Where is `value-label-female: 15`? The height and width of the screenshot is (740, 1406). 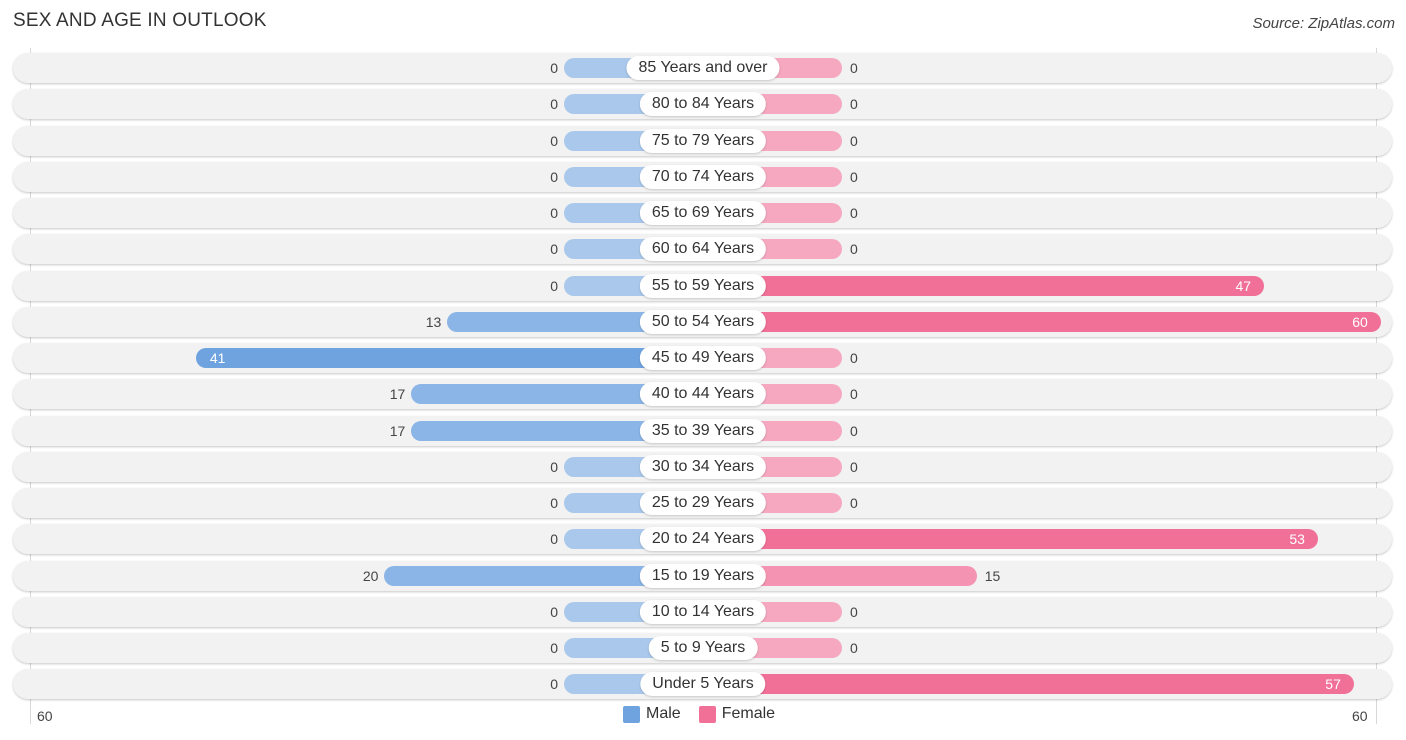
value-label-female: 15 is located at coordinates (992, 576).